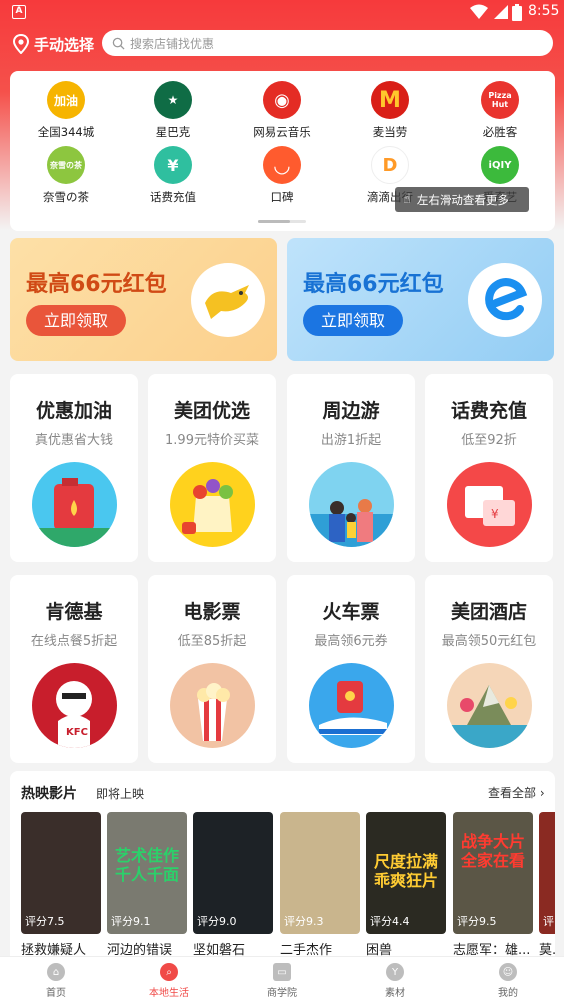 The width and height of the screenshot is (564, 1002). Describe the element at coordinates (74, 612) in the screenshot. I see `tile-title: 肯德基` at that location.